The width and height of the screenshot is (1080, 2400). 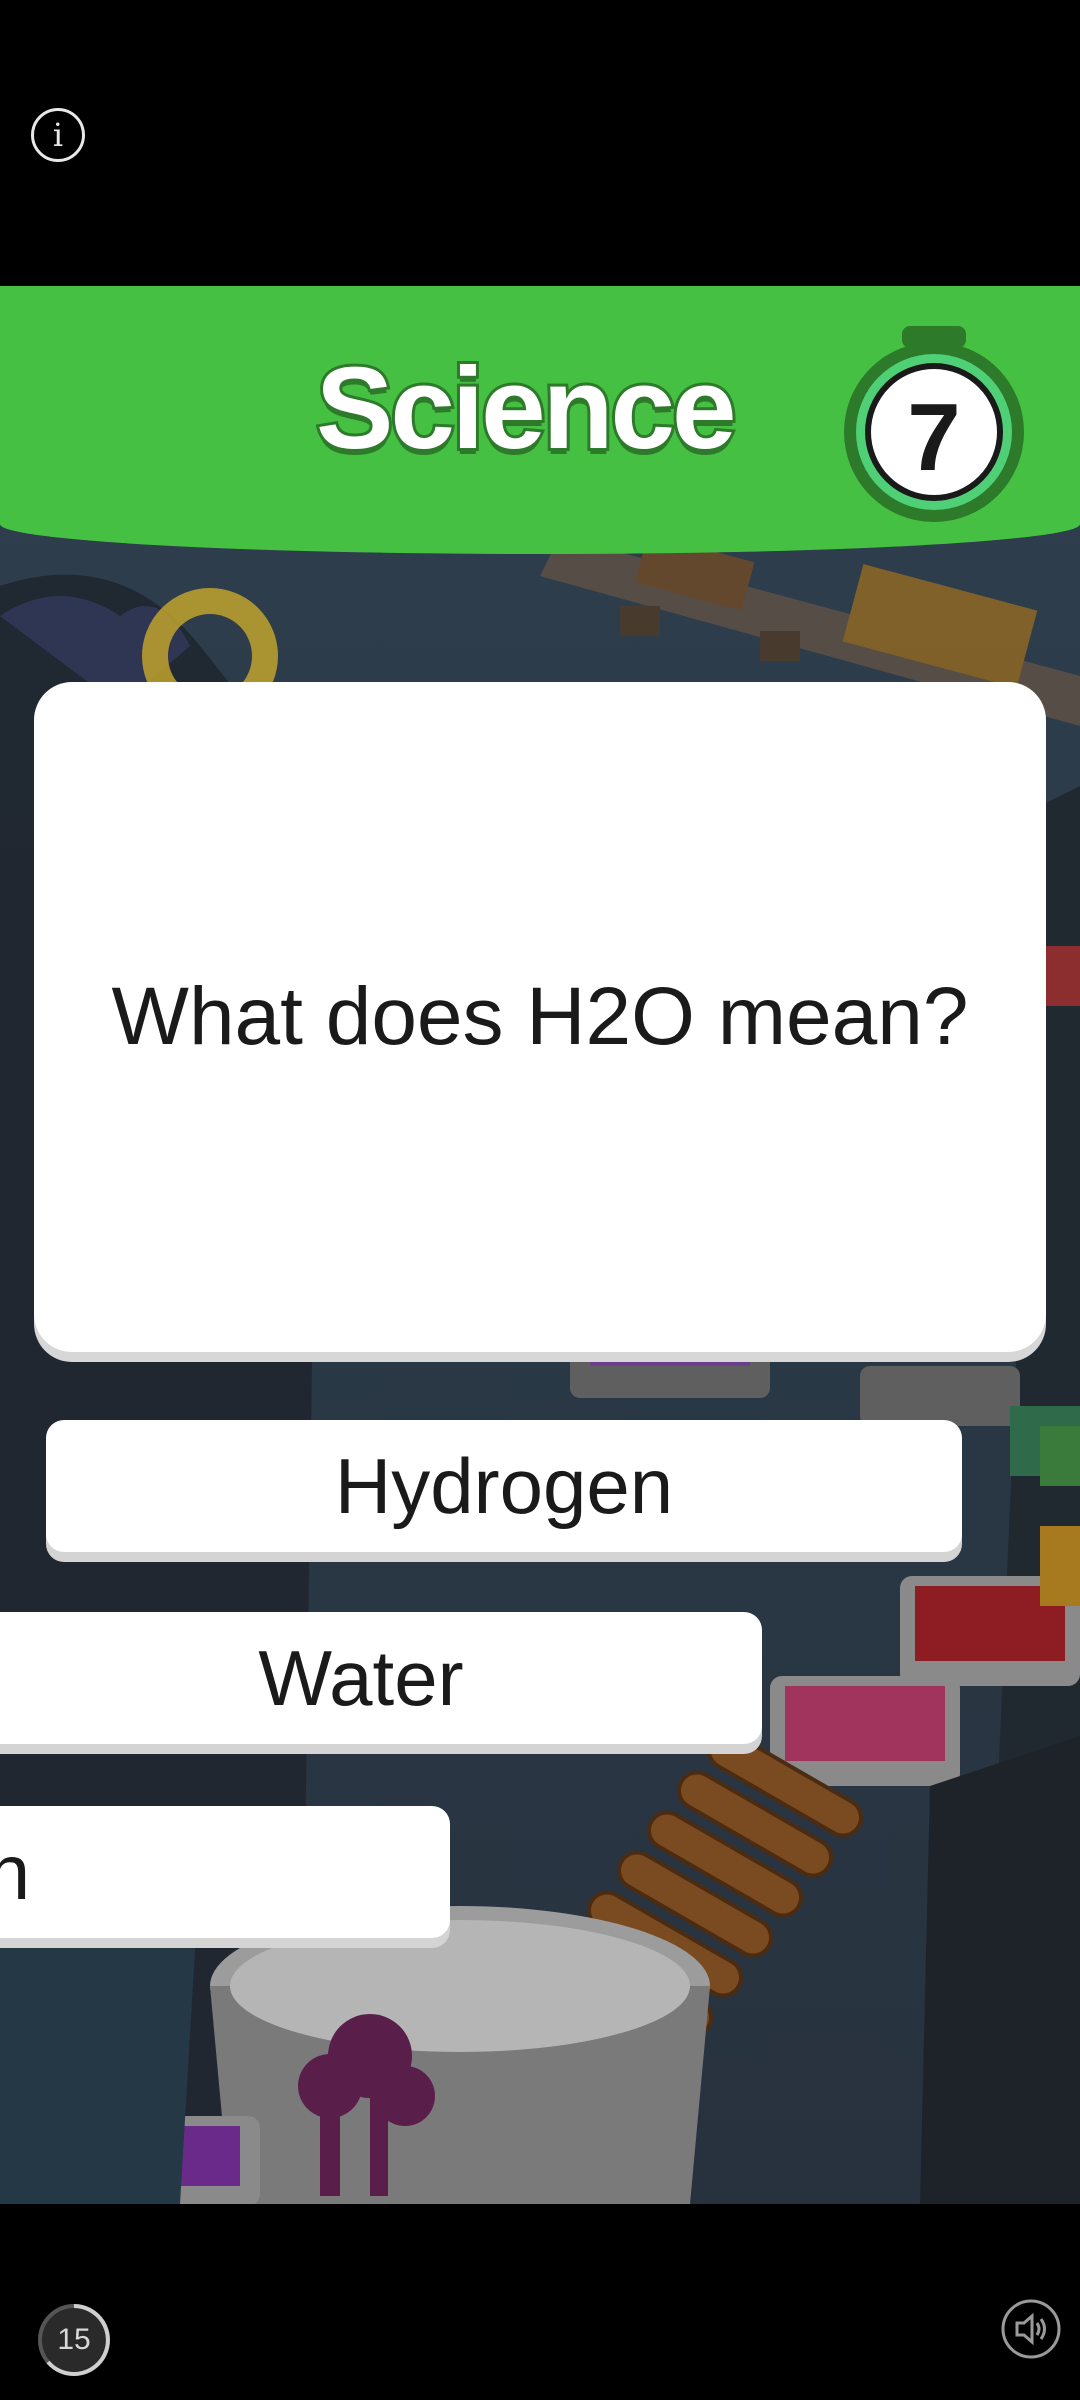 What do you see at coordinates (1031, 2329) in the screenshot?
I see `speaker-icon` at bounding box center [1031, 2329].